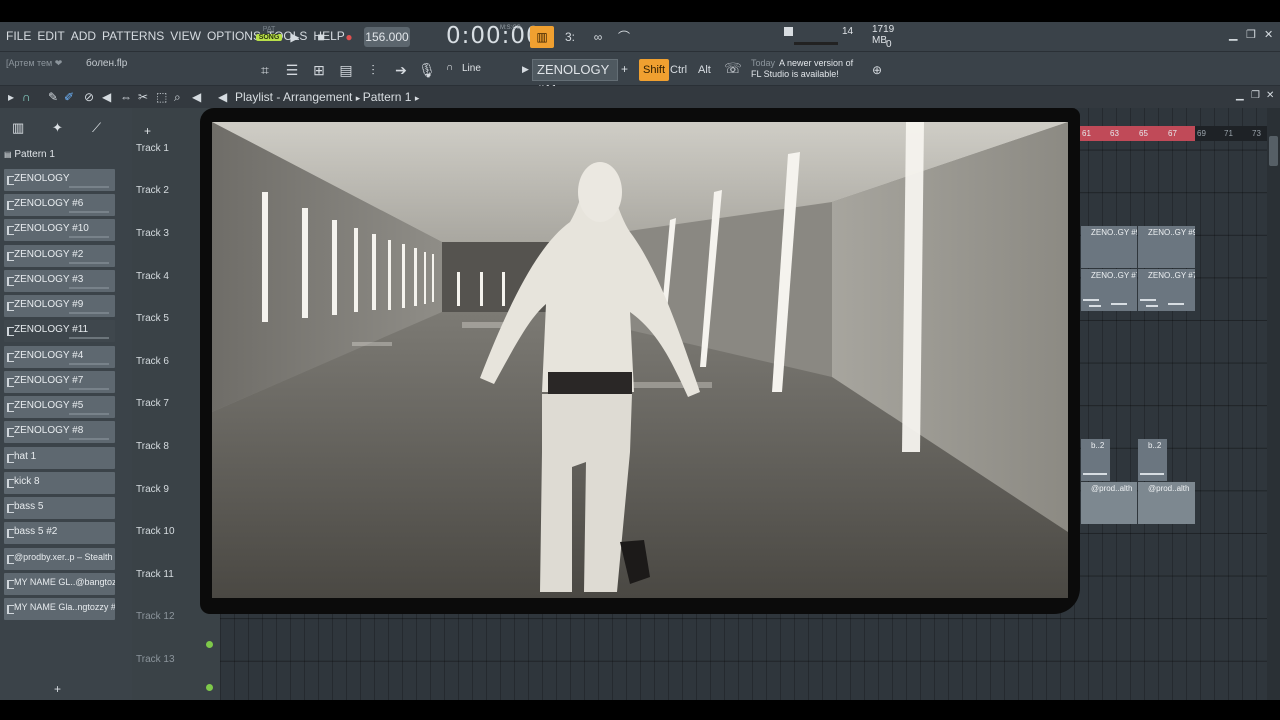  What do you see at coordinates (155, 574) in the screenshot?
I see `track-label: Track 11` at bounding box center [155, 574].